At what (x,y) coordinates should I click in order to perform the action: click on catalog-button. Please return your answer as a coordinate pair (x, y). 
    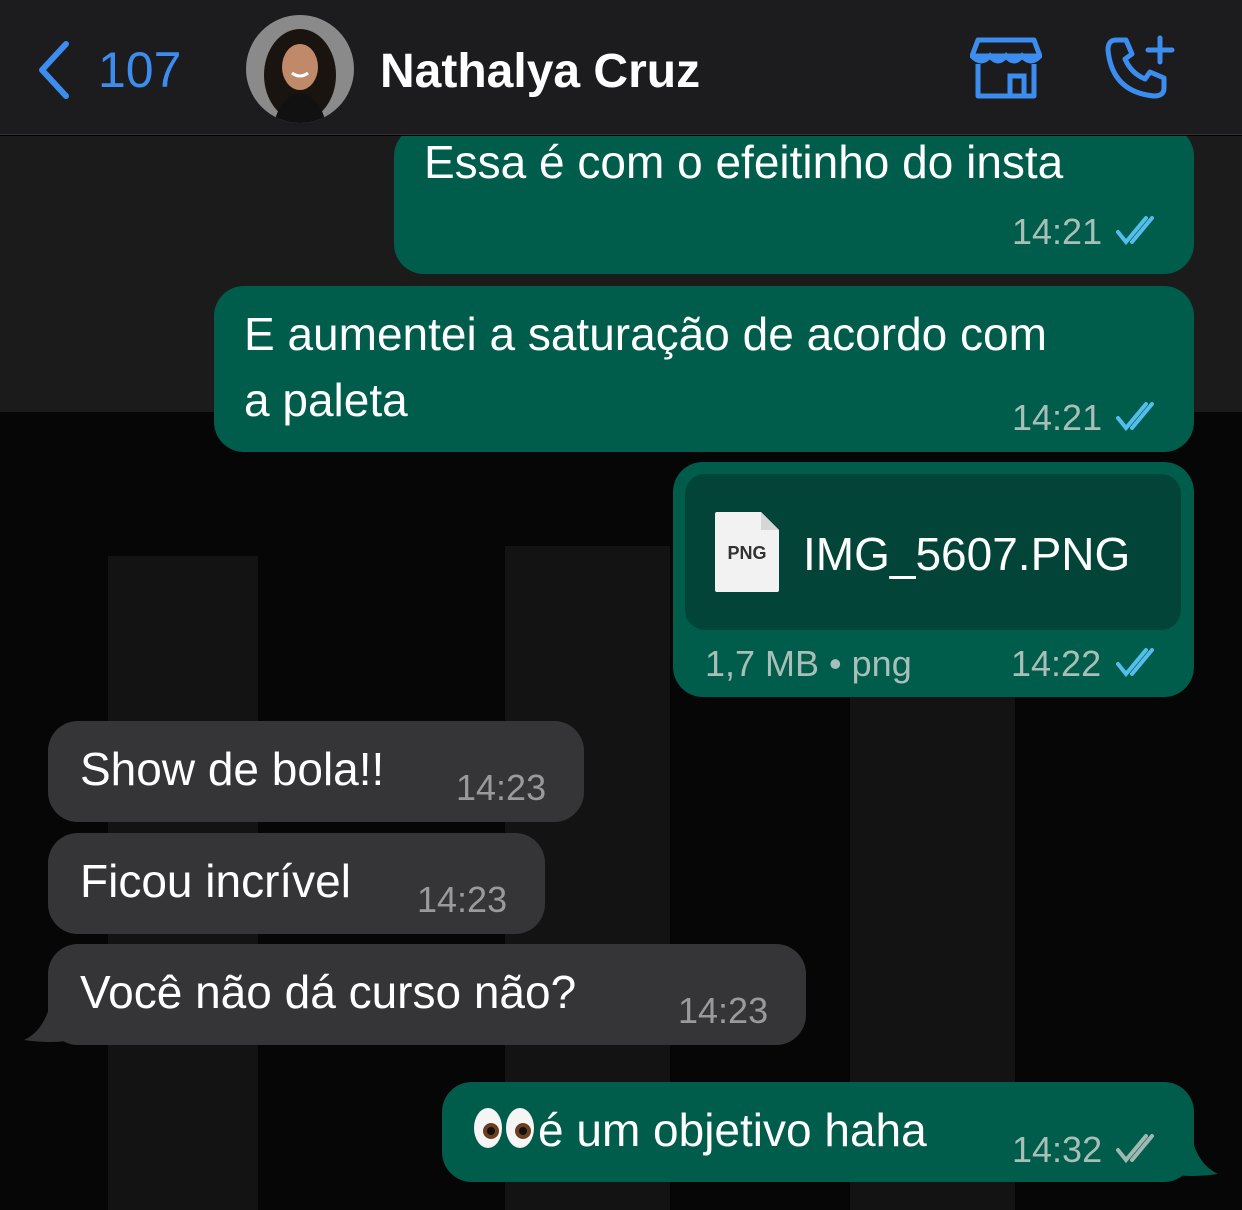
    Looking at the image, I should click on (1006, 70).